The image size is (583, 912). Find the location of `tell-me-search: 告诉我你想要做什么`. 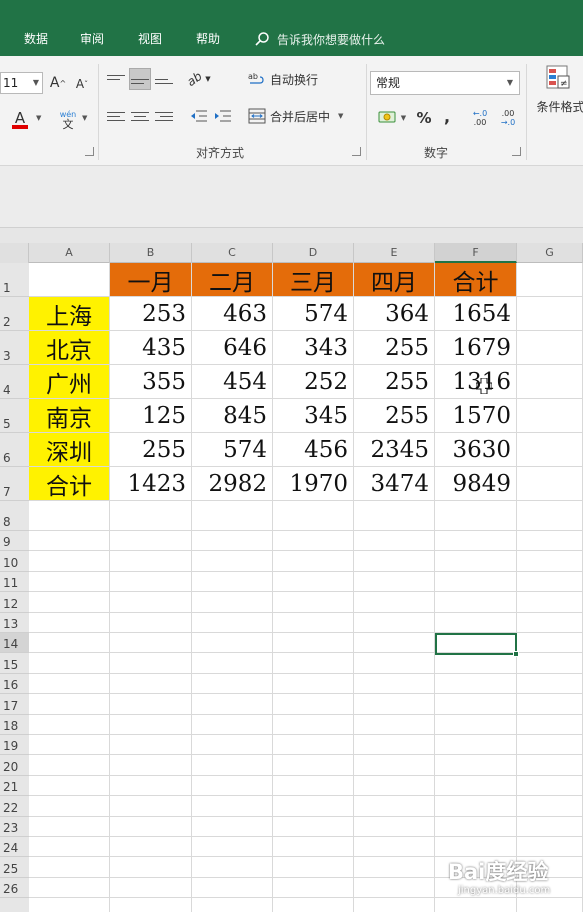

tell-me-search: 告诉我你想要做什么 is located at coordinates (319, 39).